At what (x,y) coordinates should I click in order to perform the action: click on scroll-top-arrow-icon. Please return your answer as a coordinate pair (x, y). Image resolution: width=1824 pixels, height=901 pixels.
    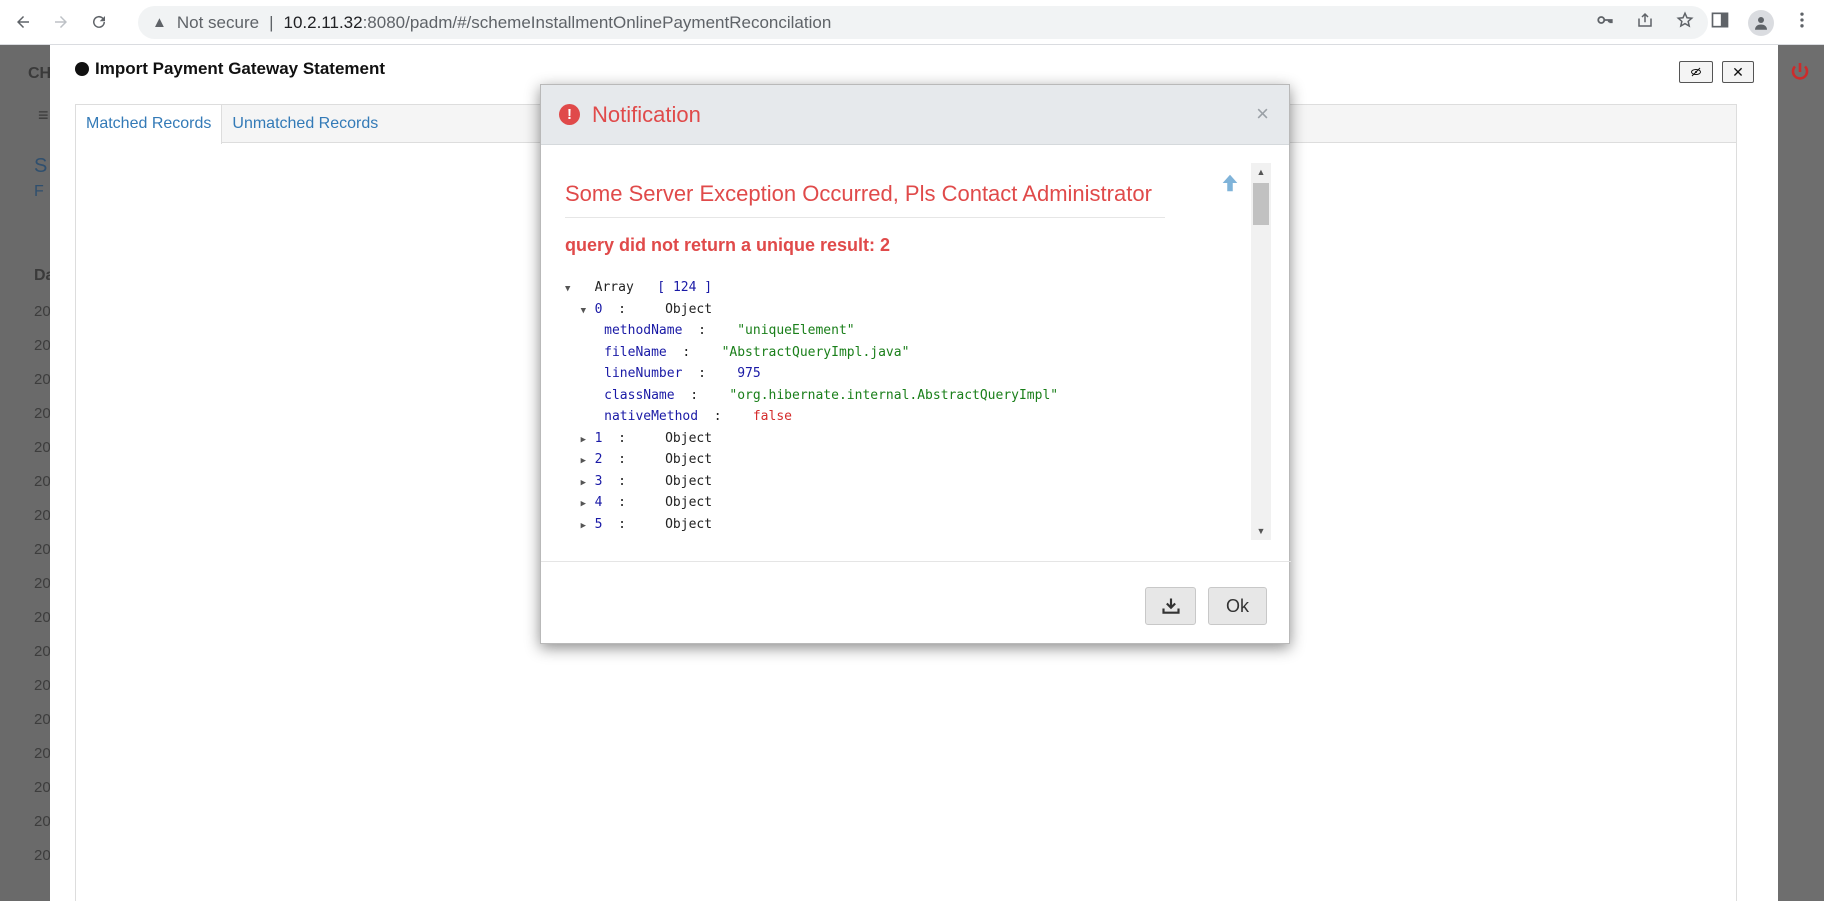
    Looking at the image, I should click on (1230, 185).